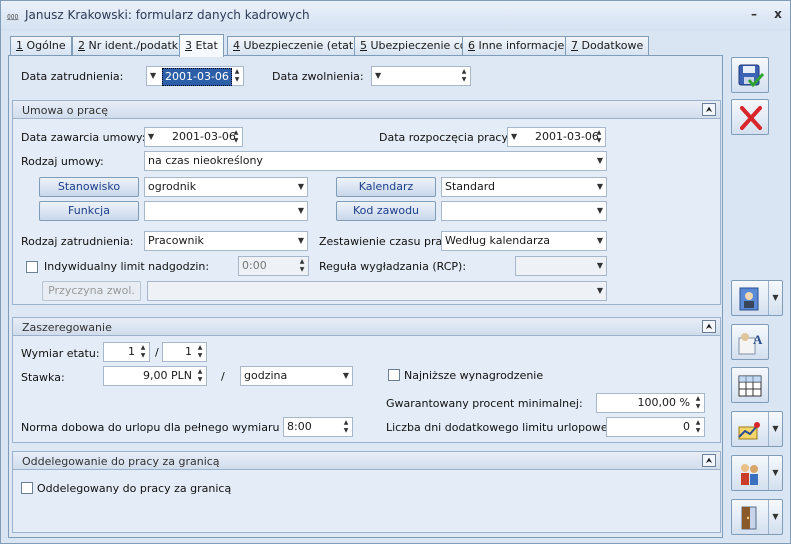 The image size is (791, 544). I want to click on save-button, so click(750, 75).